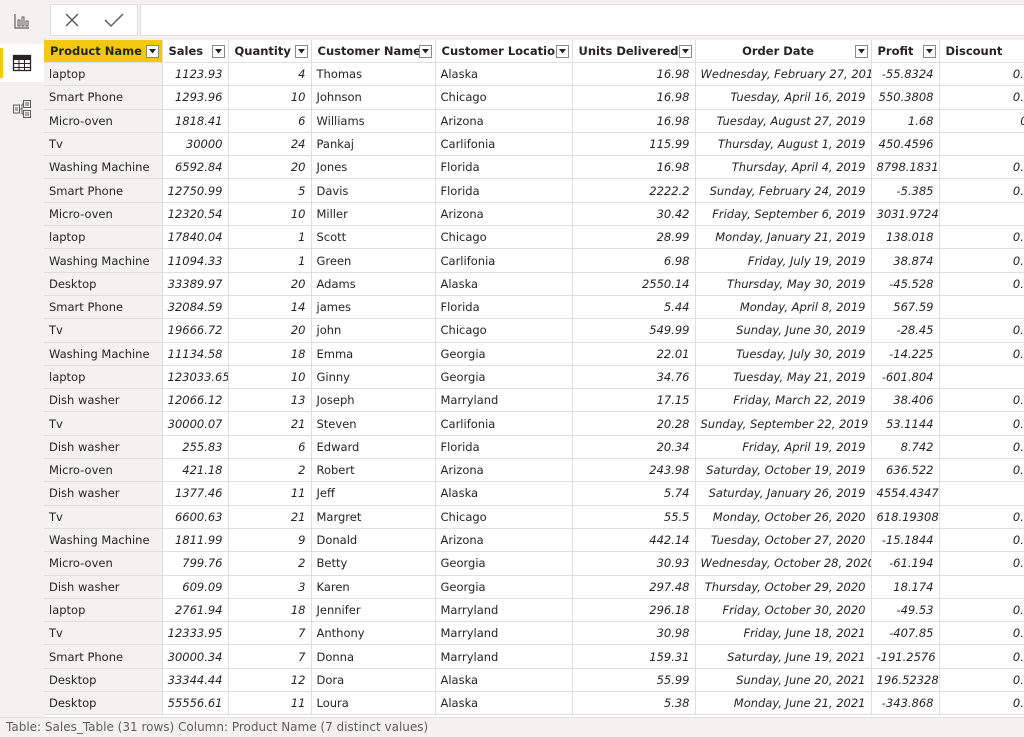 The image size is (1024, 737). What do you see at coordinates (905, 306) in the screenshot?
I see `cell-profit: 567.59` at bounding box center [905, 306].